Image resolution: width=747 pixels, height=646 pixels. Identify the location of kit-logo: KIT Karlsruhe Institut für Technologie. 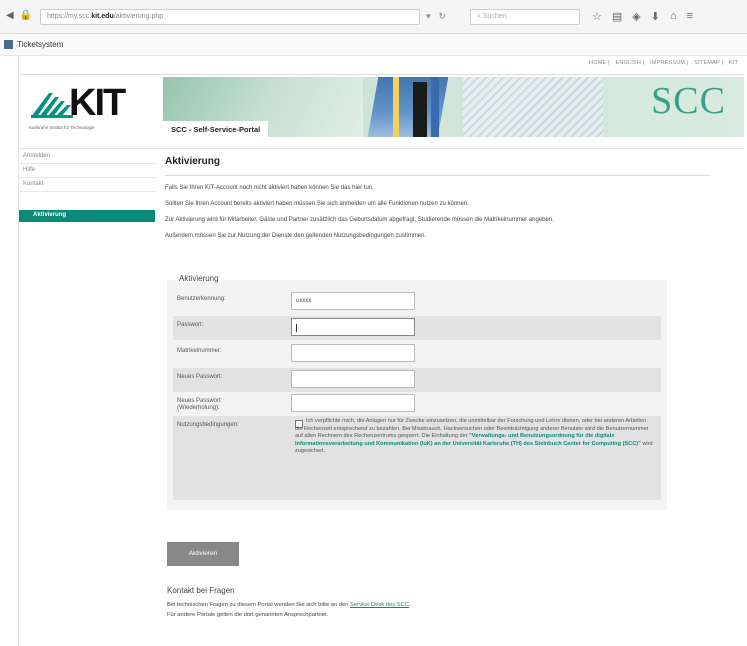
(90, 111).